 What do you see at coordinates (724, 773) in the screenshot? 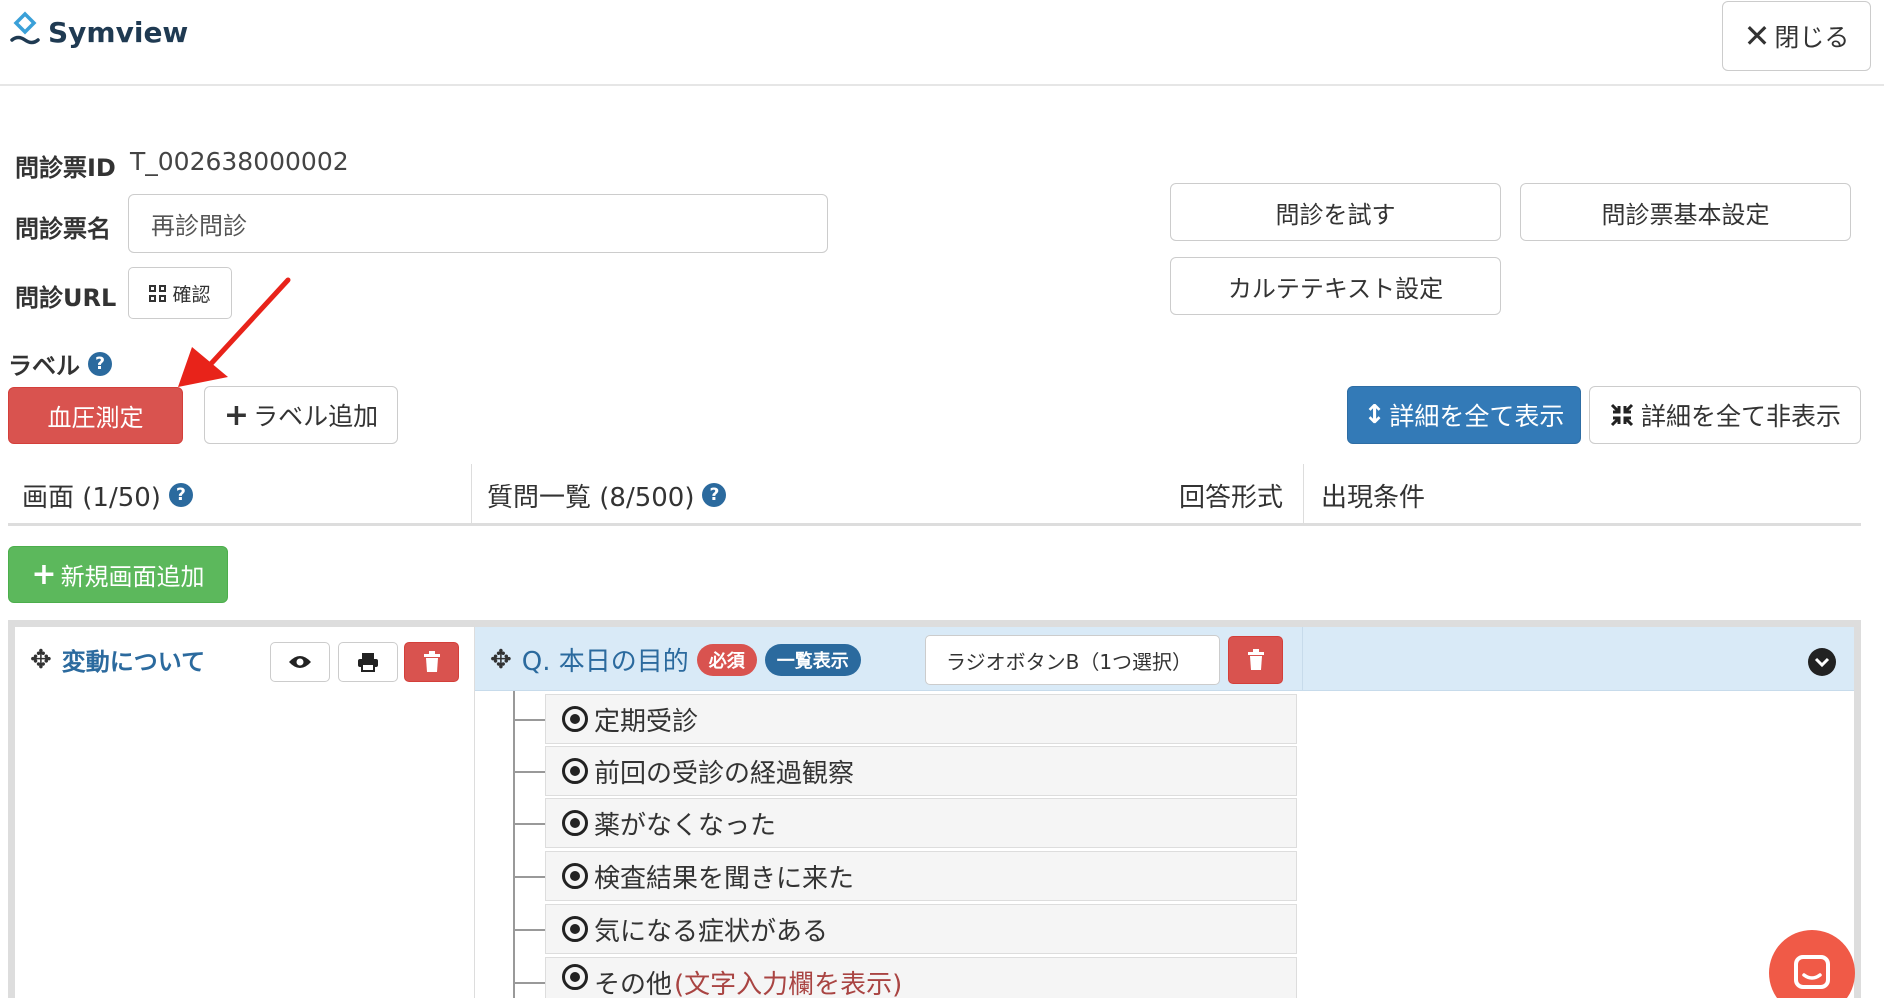
I see `option-label: 前回の受診の経過観察` at bounding box center [724, 773].